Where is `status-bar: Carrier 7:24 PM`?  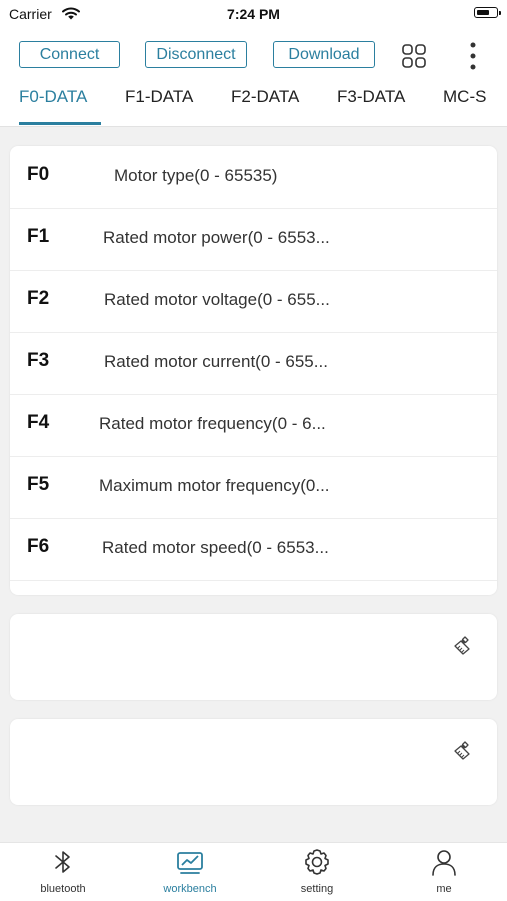 status-bar: Carrier 7:24 PM is located at coordinates (253, 14).